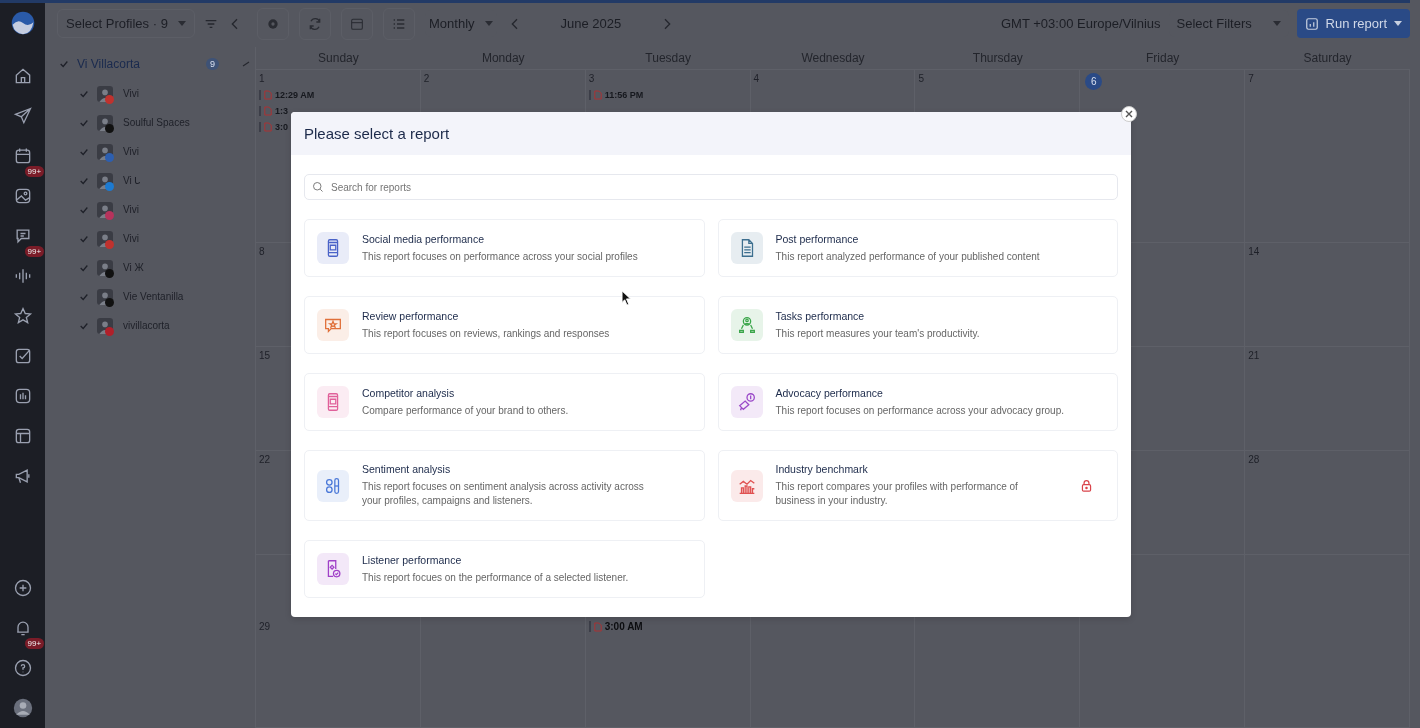 The image size is (1420, 728). I want to click on search-icon, so click(318, 187).